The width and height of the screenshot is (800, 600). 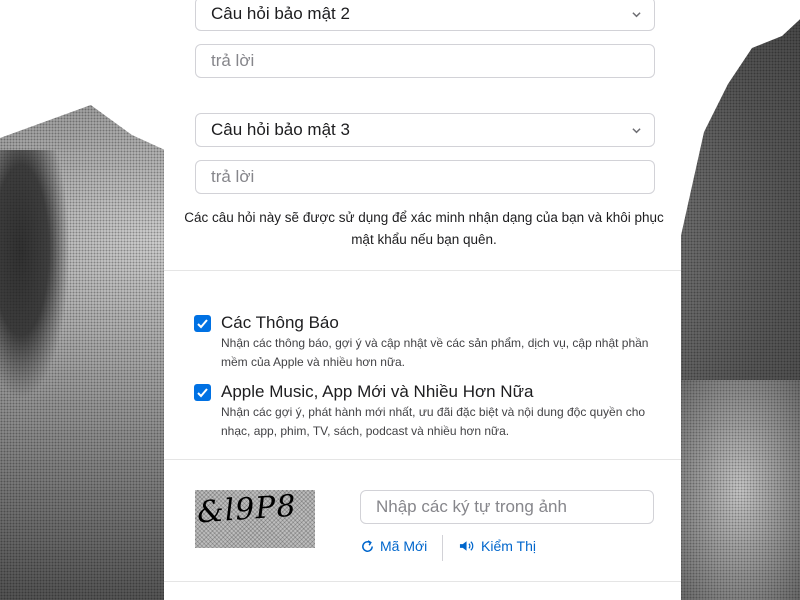 What do you see at coordinates (442, 548) in the screenshot?
I see `link-separator` at bounding box center [442, 548].